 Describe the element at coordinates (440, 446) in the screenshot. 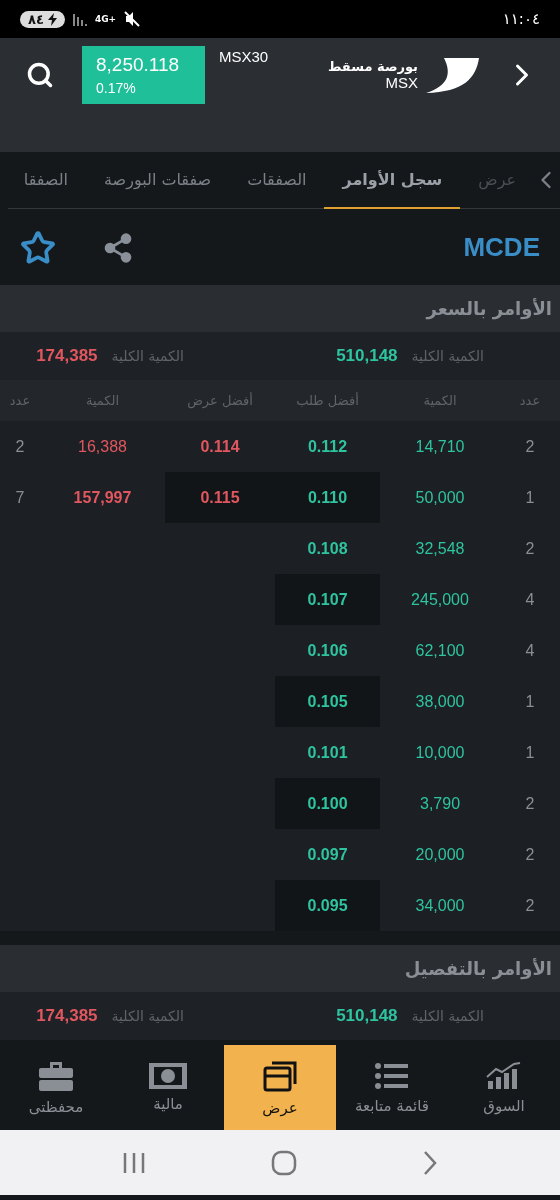

I see `table-cell-text: 14,710` at that location.